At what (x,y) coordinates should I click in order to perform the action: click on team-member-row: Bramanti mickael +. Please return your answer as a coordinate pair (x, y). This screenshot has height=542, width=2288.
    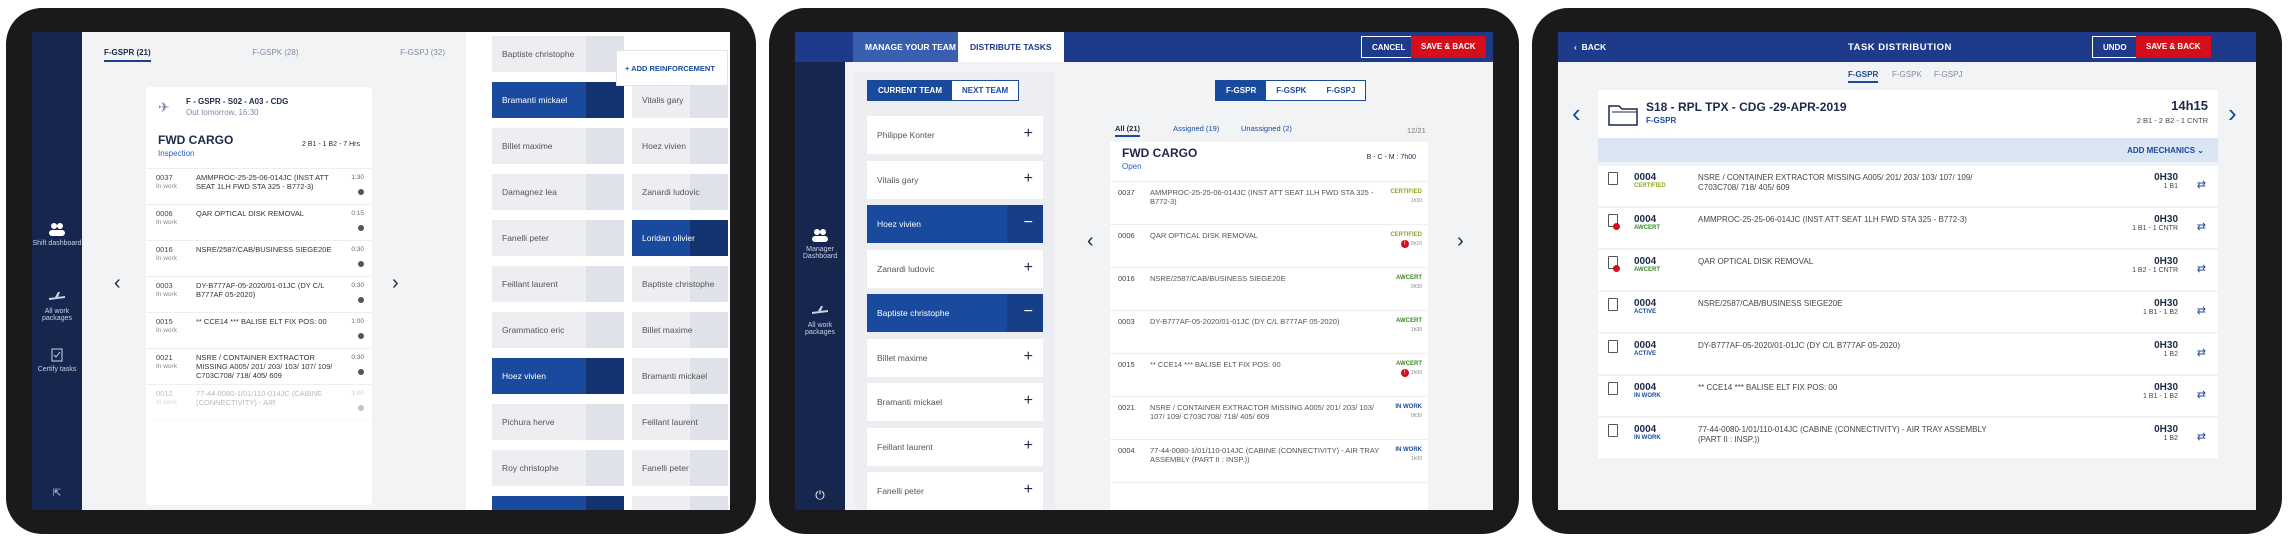
    Looking at the image, I should click on (955, 402).